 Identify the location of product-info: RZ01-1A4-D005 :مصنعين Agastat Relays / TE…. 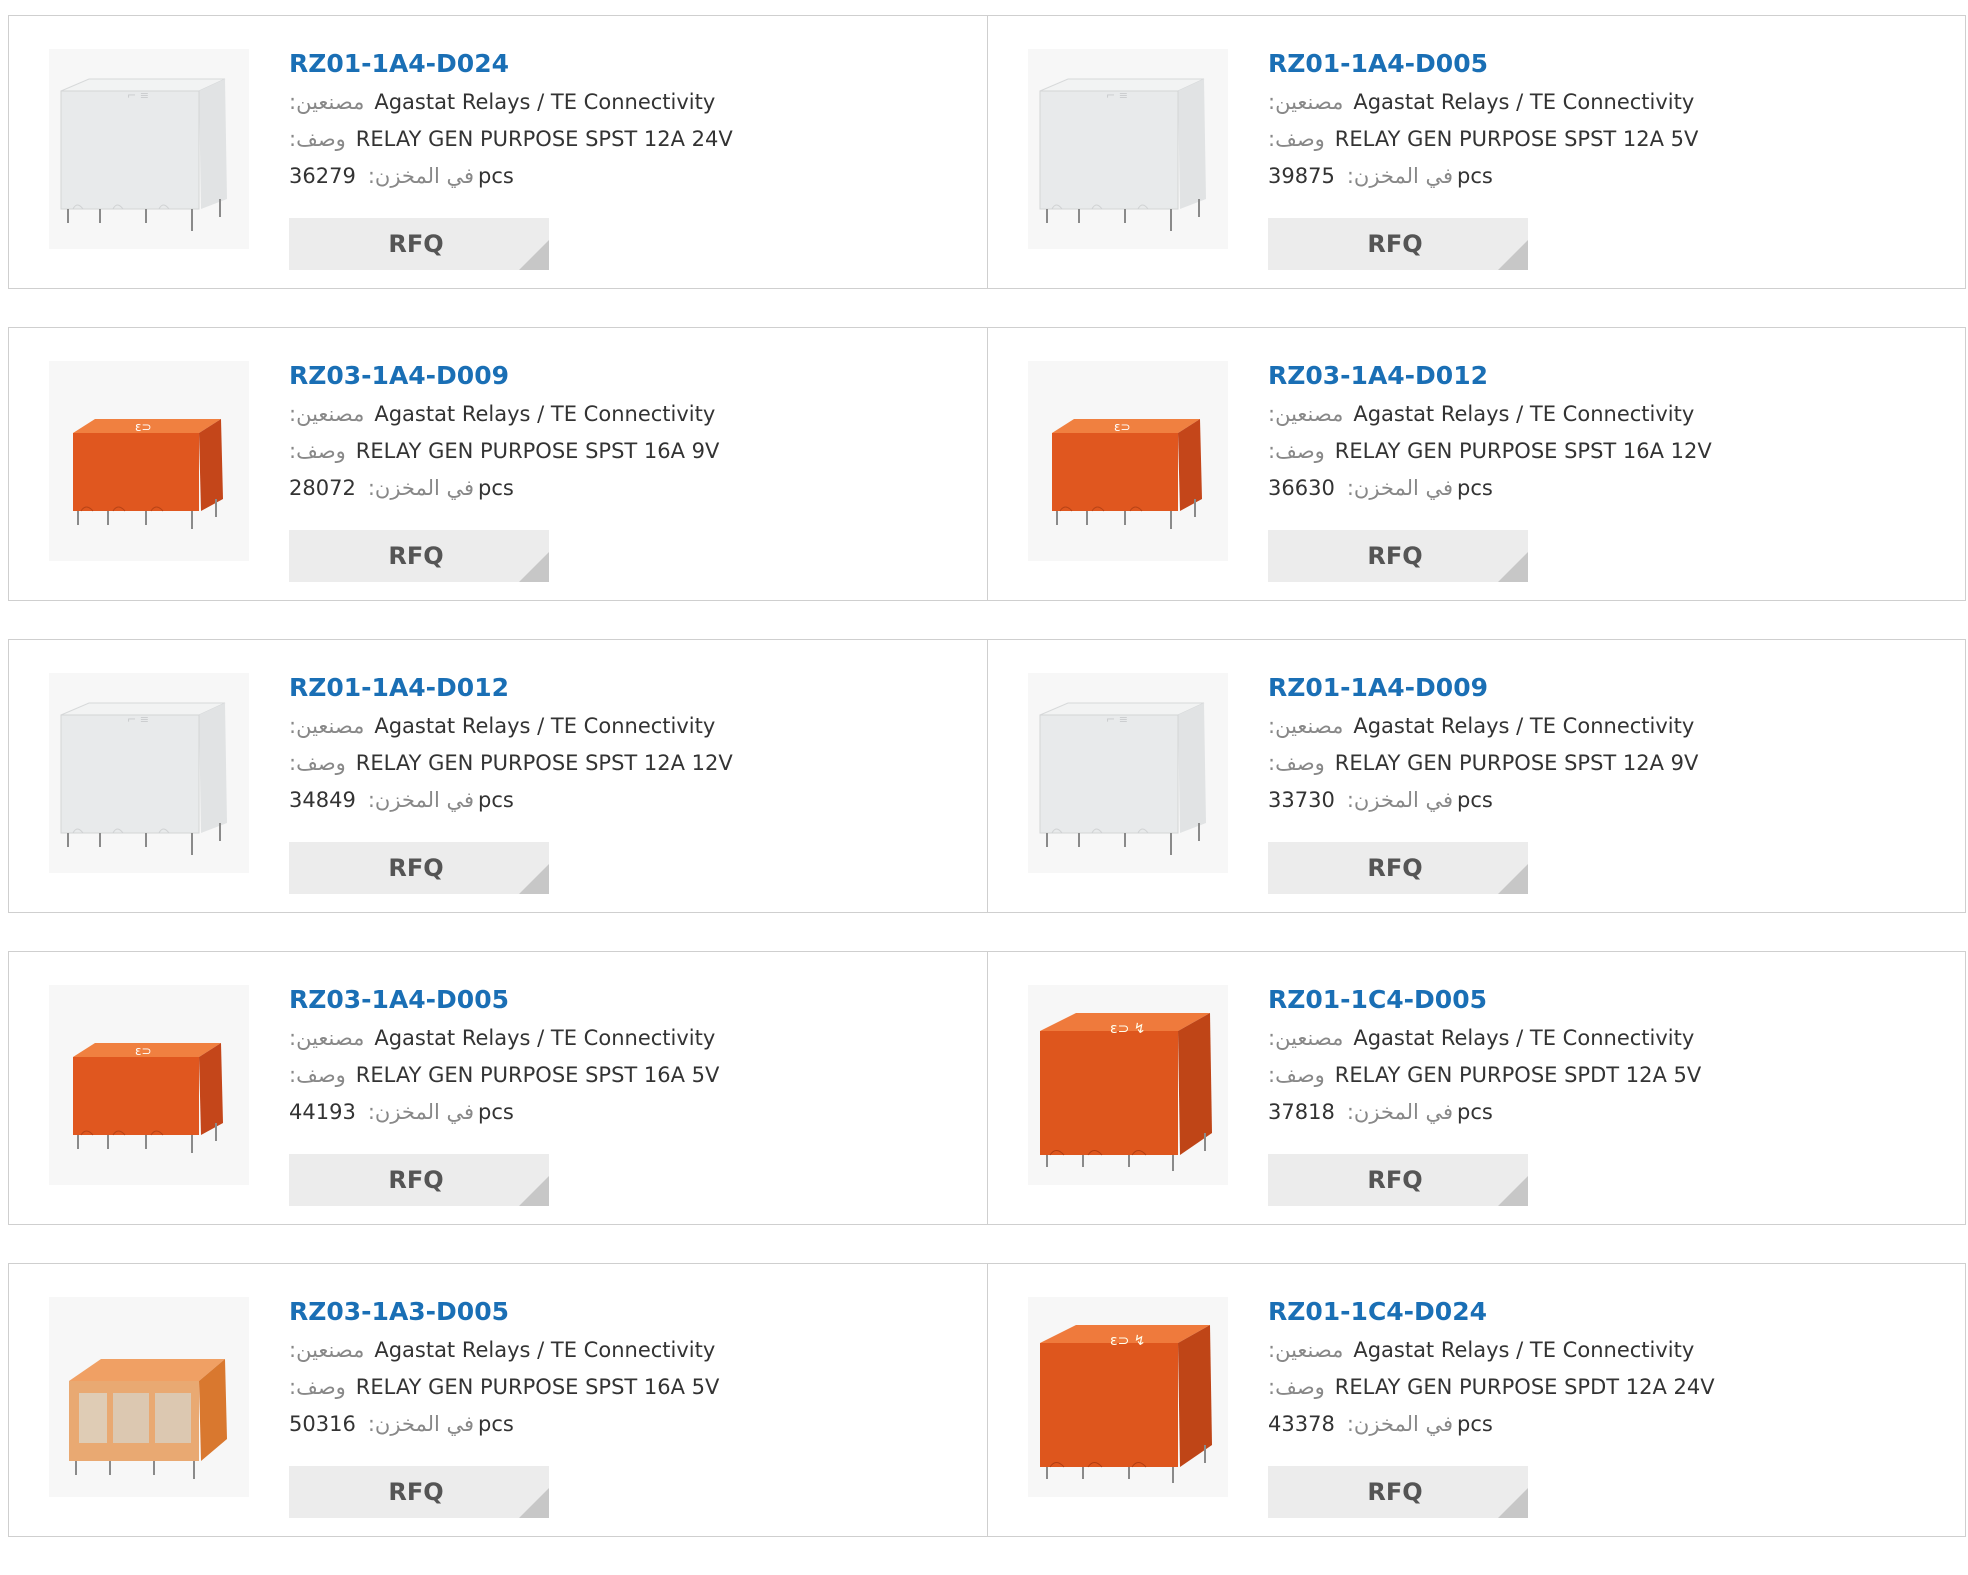
(1483, 119).